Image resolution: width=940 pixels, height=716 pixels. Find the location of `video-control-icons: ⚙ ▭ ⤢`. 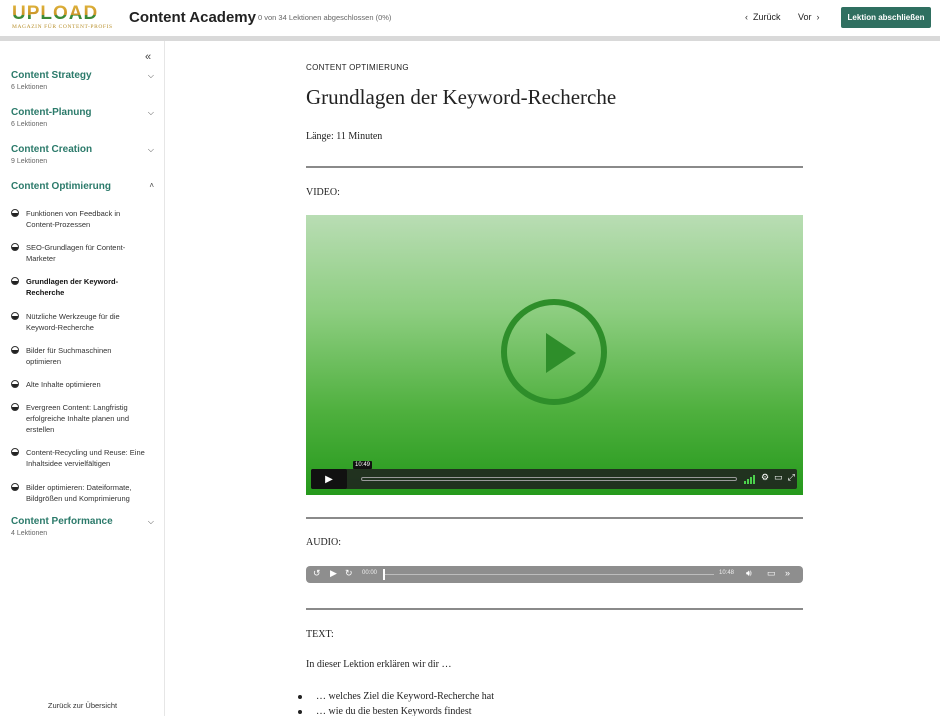

video-control-icons: ⚙ ▭ ⤢ is located at coordinates (778, 477).